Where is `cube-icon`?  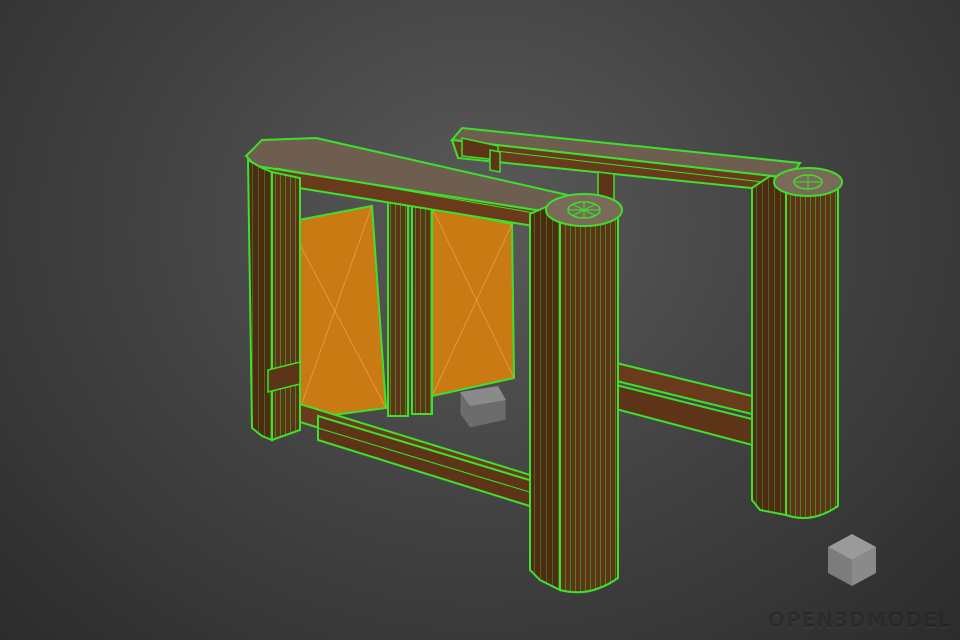 cube-icon is located at coordinates (852, 560).